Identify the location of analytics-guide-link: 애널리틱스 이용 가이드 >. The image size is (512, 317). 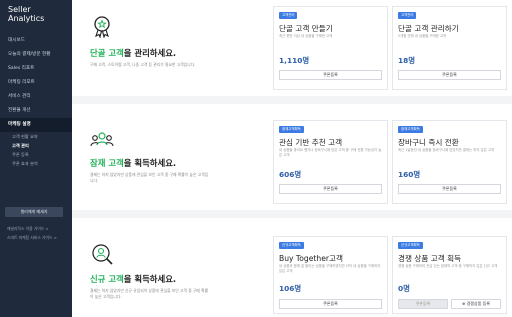
(28, 229).